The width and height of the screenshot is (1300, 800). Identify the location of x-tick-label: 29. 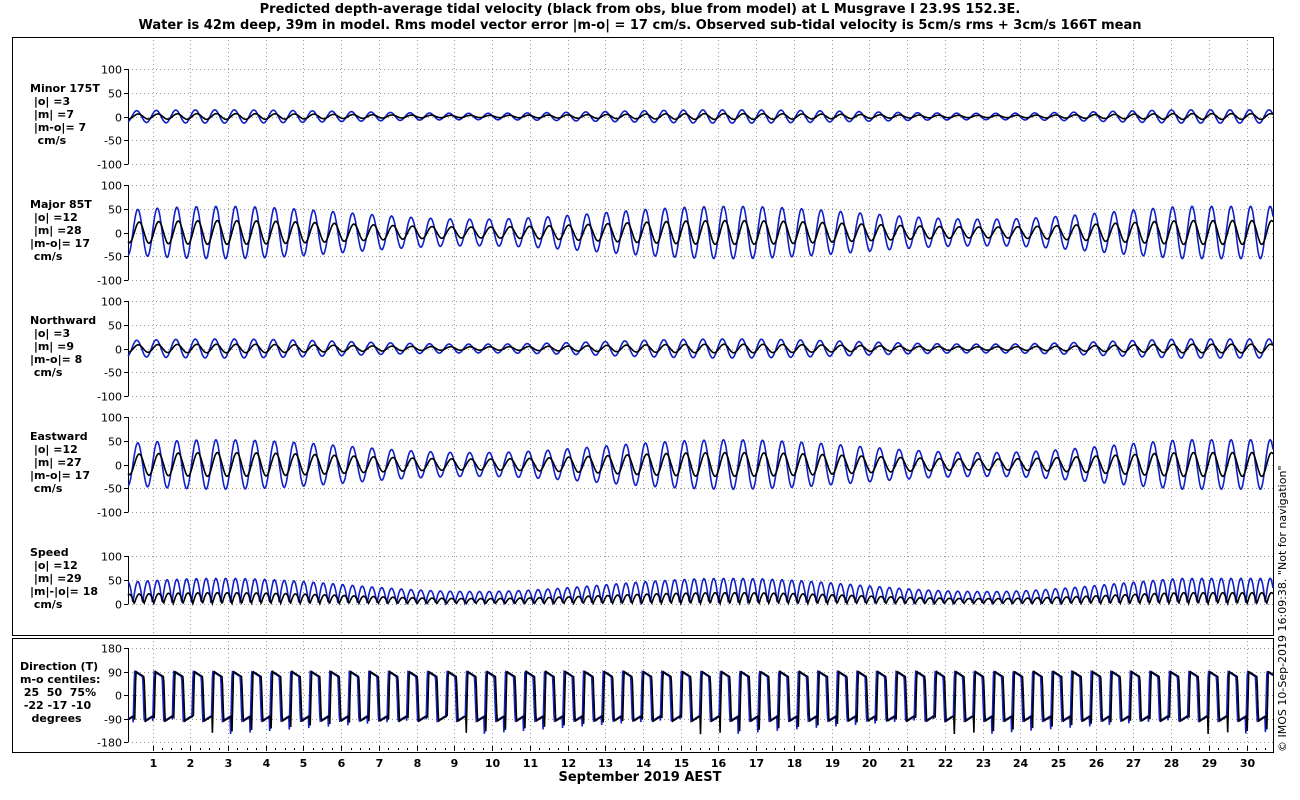
(1209, 763).